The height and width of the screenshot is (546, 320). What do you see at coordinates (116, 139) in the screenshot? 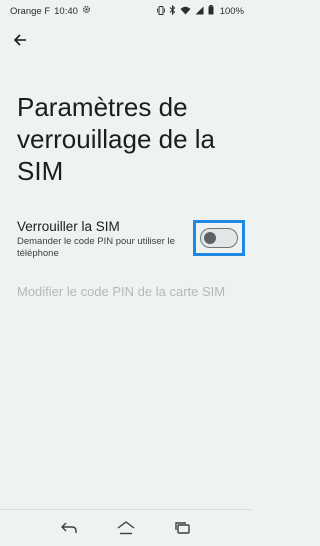
I see `page-title: Paramètres de verrouillage de la SIM` at bounding box center [116, 139].